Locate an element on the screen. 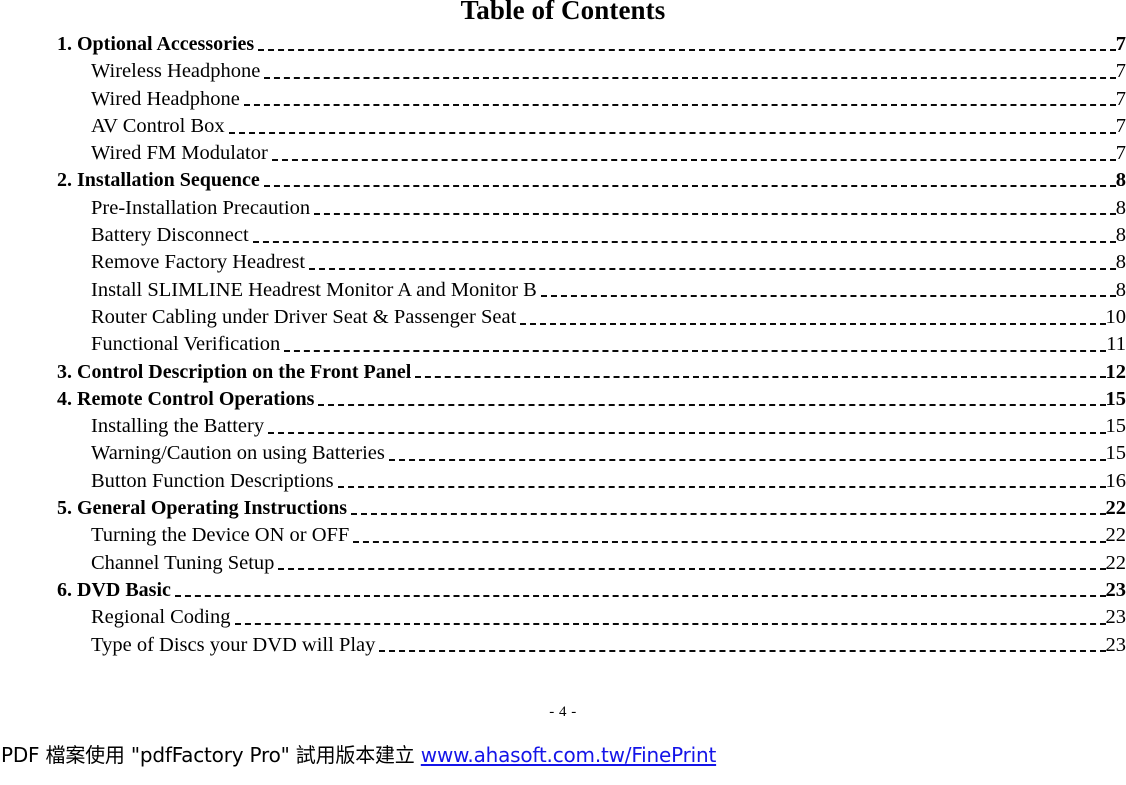  toc-entry: Wired FM Modulator 7 is located at coordinates (563, 153).